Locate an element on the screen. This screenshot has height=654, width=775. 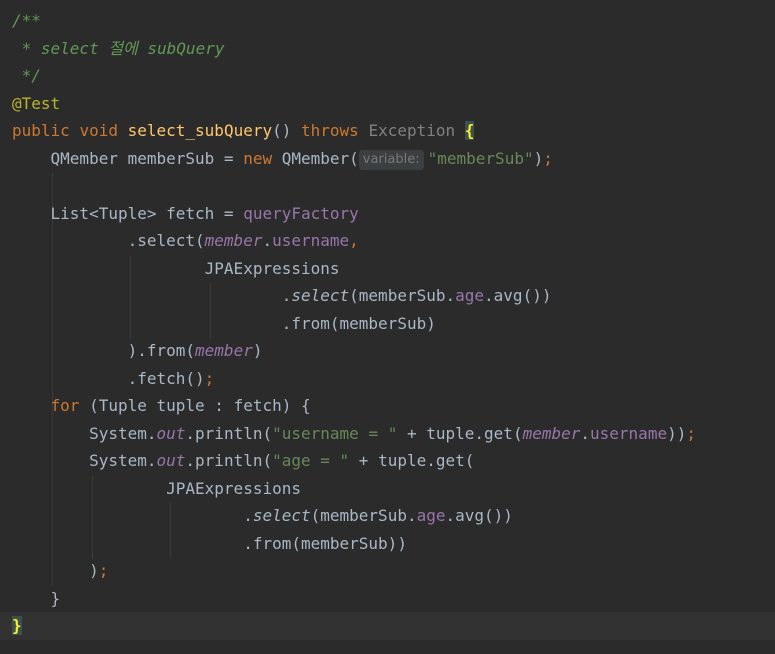
code-line-21: ); is located at coordinates (60, 571).